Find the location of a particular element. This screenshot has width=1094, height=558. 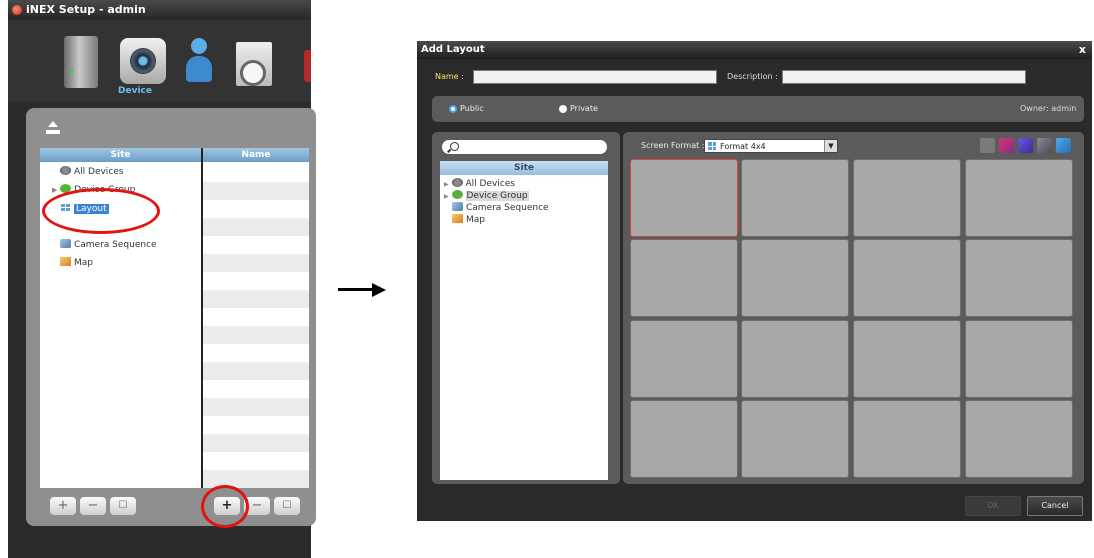

dialog-title: Add Layout is located at coordinates (453, 49).